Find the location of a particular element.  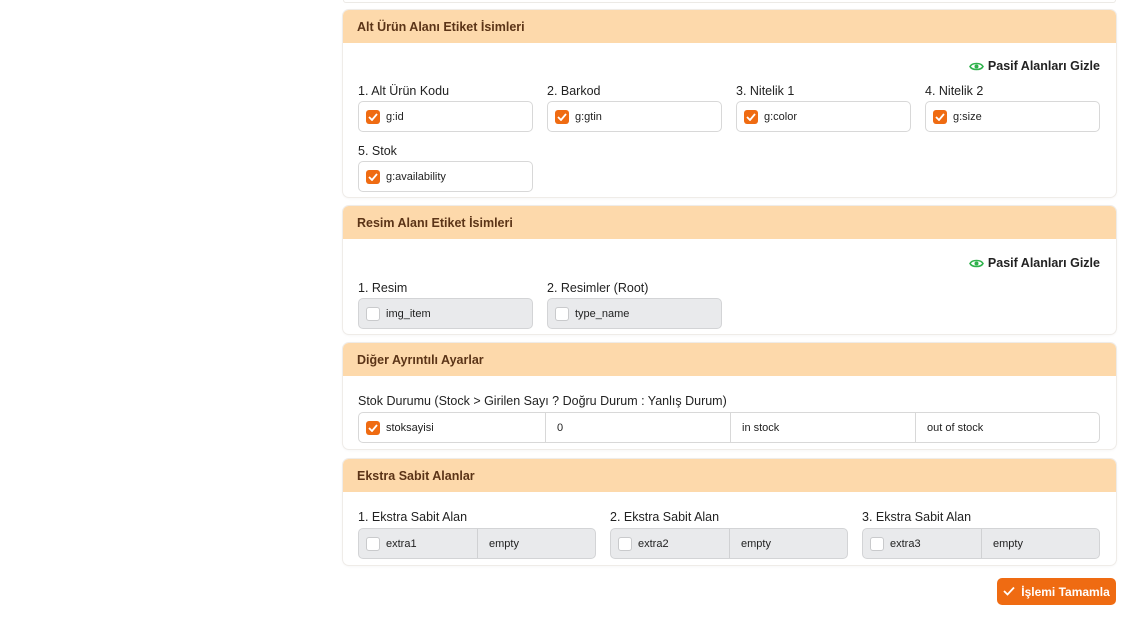

resim-field-1: 1. Resim img_item is located at coordinates (445, 304).